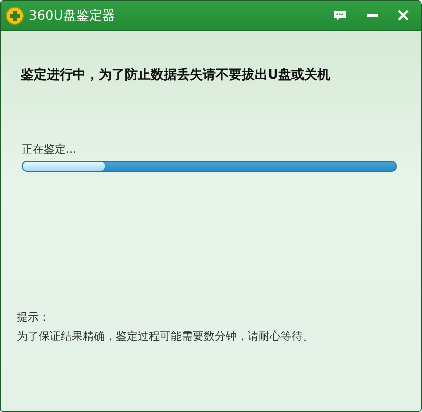  What do you see at coordinates (403, 15) in the screenshot?
I see `close-icon` at bounding box center [403, 15].